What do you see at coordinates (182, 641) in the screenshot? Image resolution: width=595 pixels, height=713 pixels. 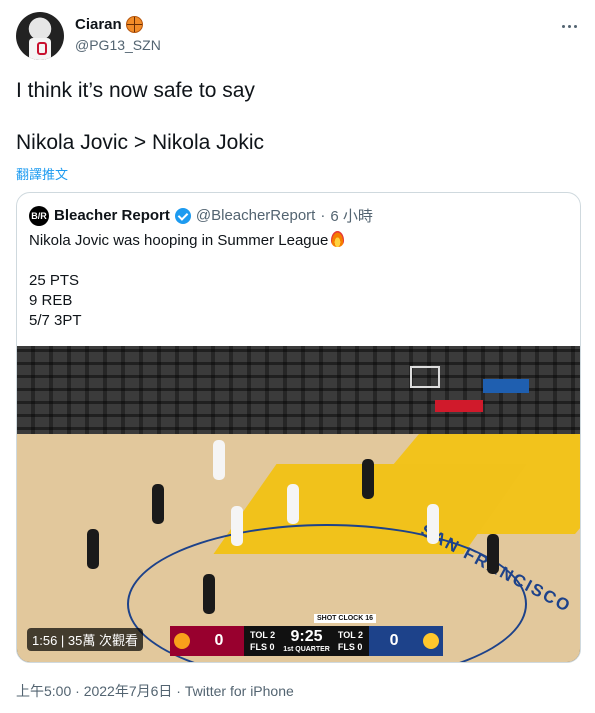 I see `heat-logo-icon` at bounding box center [182, 641].